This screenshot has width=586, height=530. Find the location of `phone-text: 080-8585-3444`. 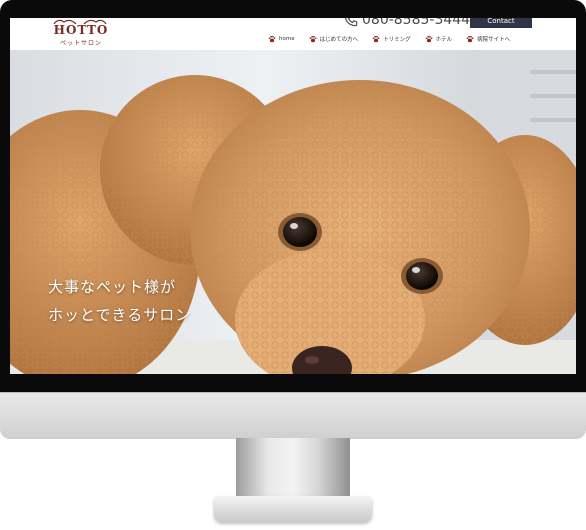

phone-text: 080-8585-3444 is located at coordinates (416, 23).